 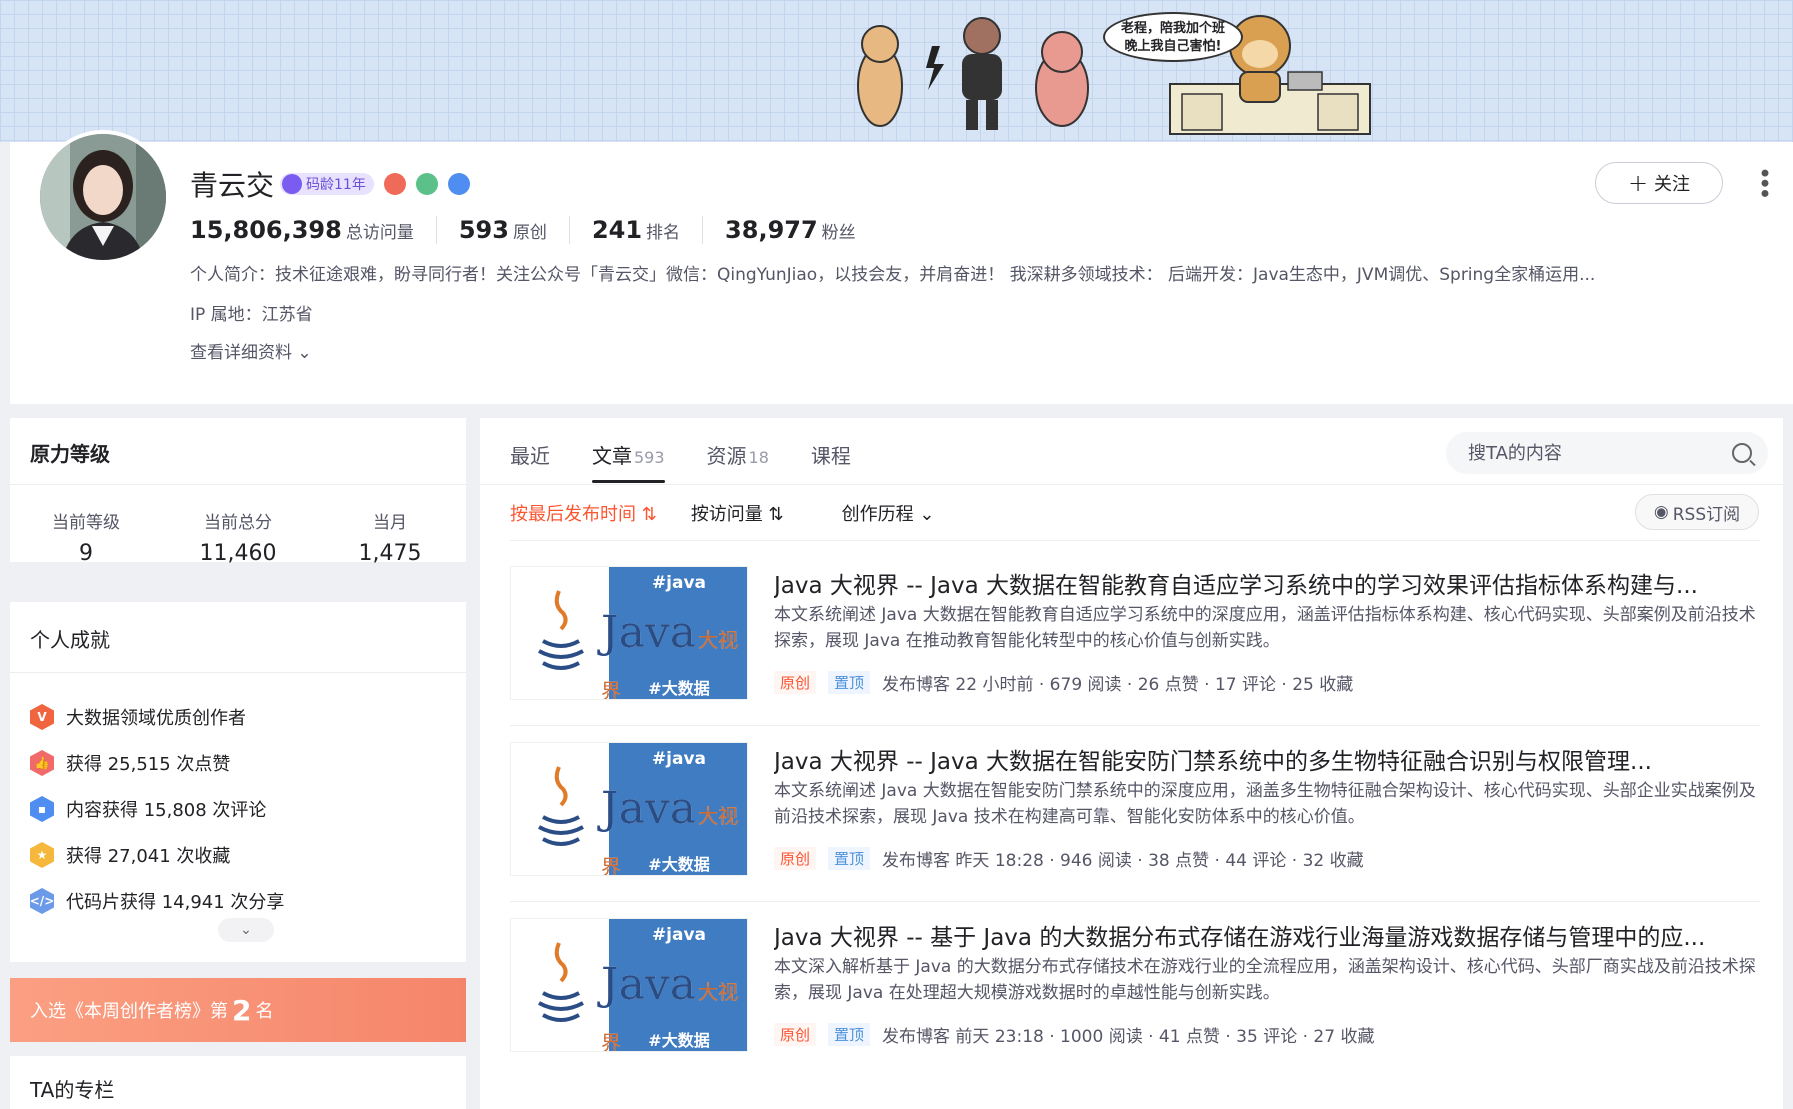 I want to click on stat-label: 原创, so click(x=529, y=233).